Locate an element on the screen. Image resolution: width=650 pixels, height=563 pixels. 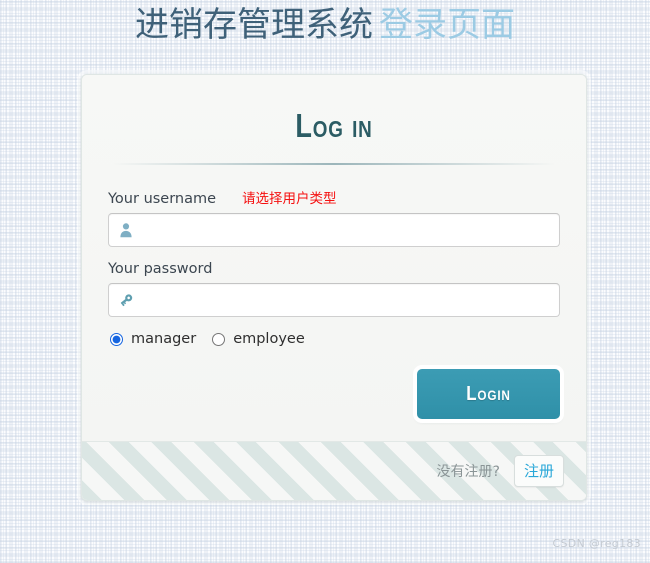
heading-divider is located at coordinates (334, 164).